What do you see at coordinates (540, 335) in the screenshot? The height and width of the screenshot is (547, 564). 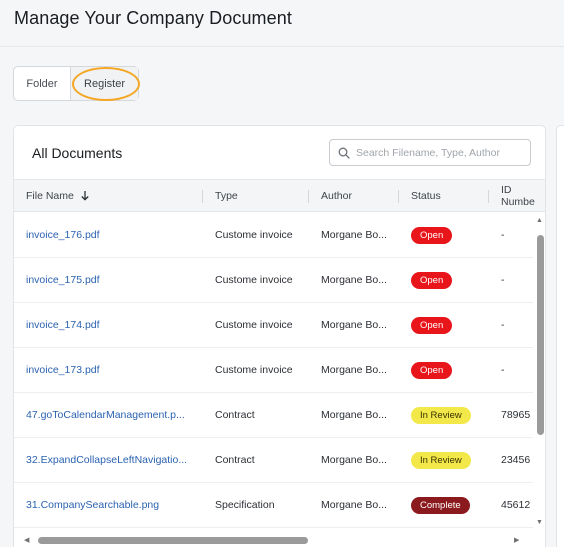 I see `vertical-scroll-thumb` at bounding box center [540, 335].